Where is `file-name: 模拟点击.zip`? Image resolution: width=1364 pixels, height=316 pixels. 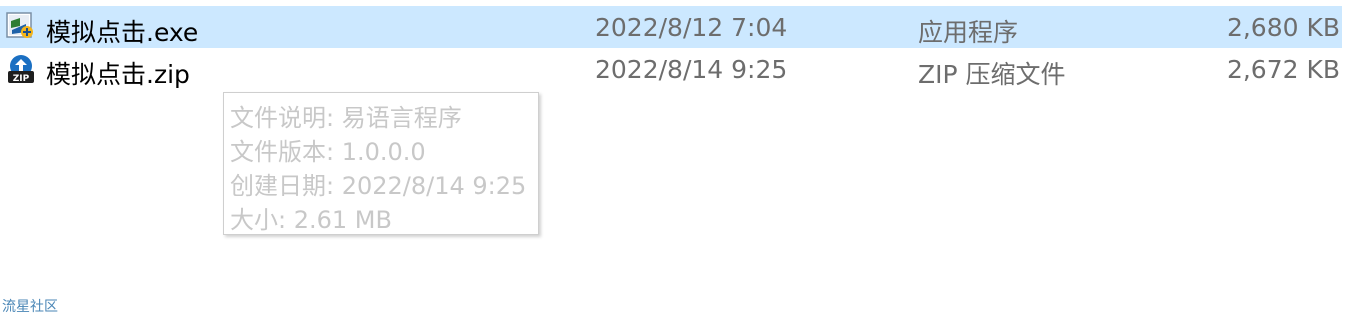 file-name: 模拟点击.zip is located at coordinates (118, 74).